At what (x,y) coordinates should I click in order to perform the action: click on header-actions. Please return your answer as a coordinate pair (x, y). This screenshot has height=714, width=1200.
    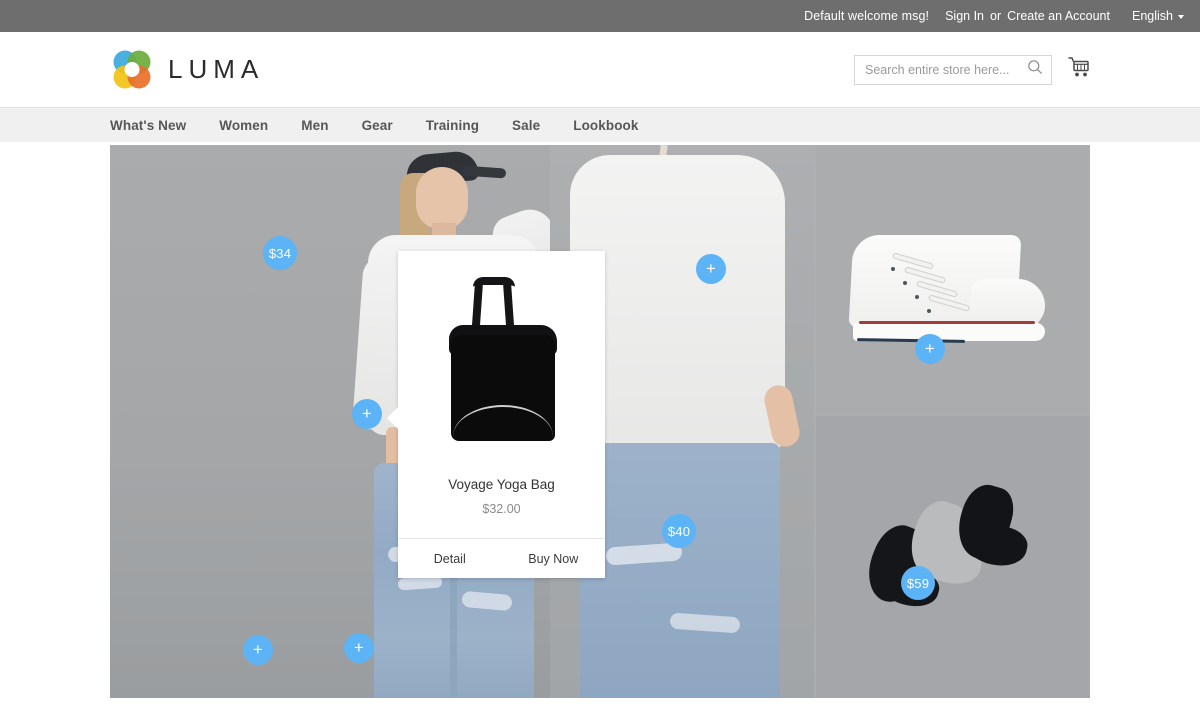
    Looking at the image, I should click on (972, 69).